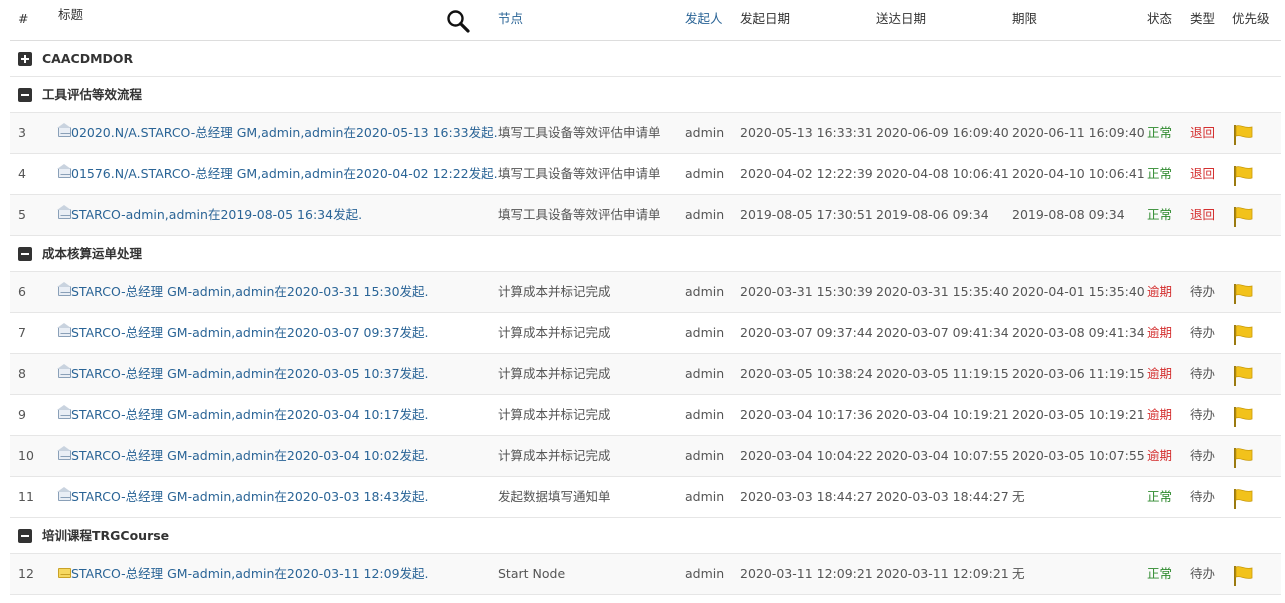 The height and width of the screenshot is (603, 1285). Describe the element at coordinates (70, 17) in the screenshot. I see `header-title: 标题` at that location.